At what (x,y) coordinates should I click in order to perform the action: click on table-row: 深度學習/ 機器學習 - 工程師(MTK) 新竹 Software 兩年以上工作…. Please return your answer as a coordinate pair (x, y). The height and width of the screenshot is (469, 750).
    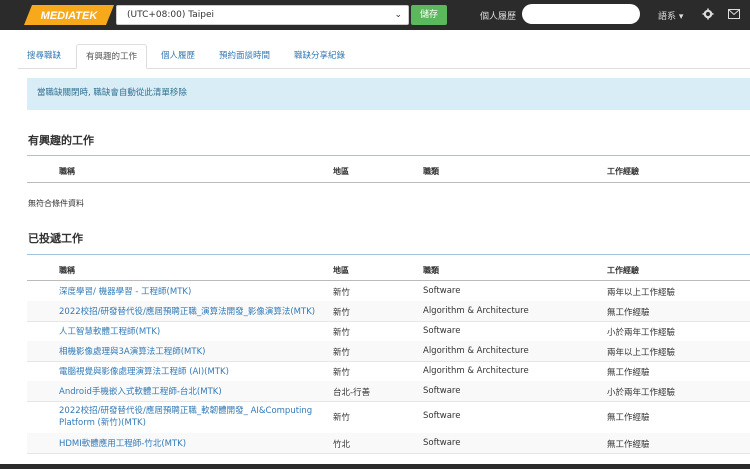
    Looking at the image, I should click on (388, 291).